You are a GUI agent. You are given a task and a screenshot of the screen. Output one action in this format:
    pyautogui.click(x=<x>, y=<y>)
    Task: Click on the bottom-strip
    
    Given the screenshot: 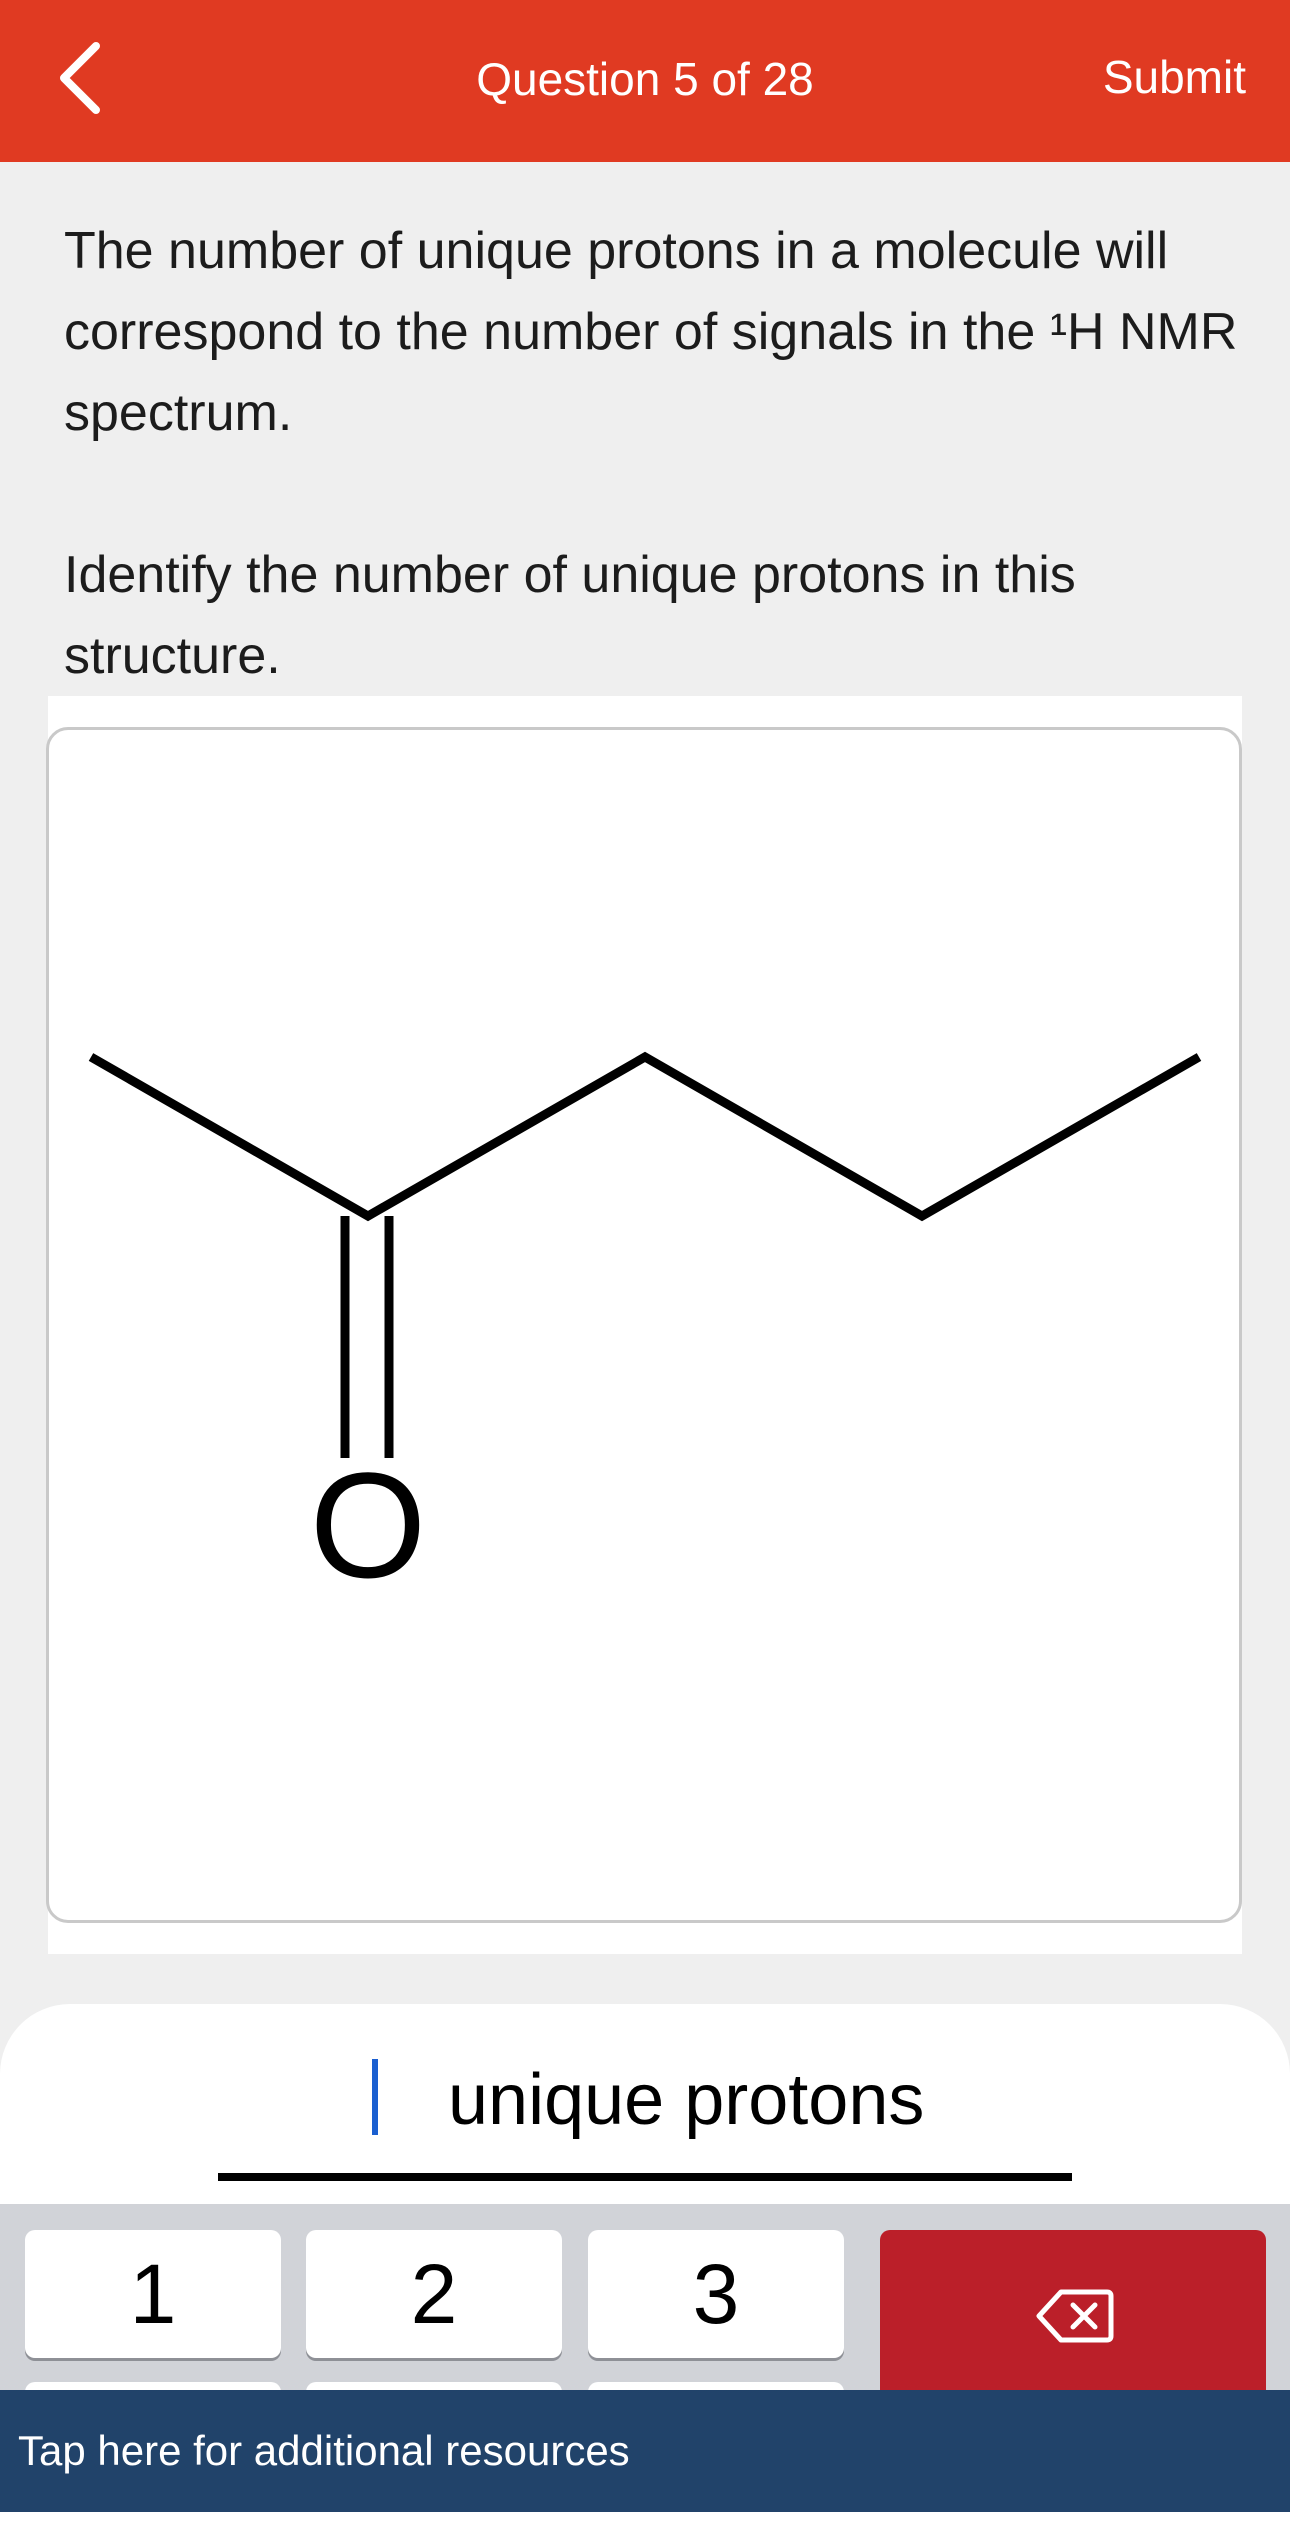 What is the action you would take?
    pyautogui.click(x=645, y=2525)
    